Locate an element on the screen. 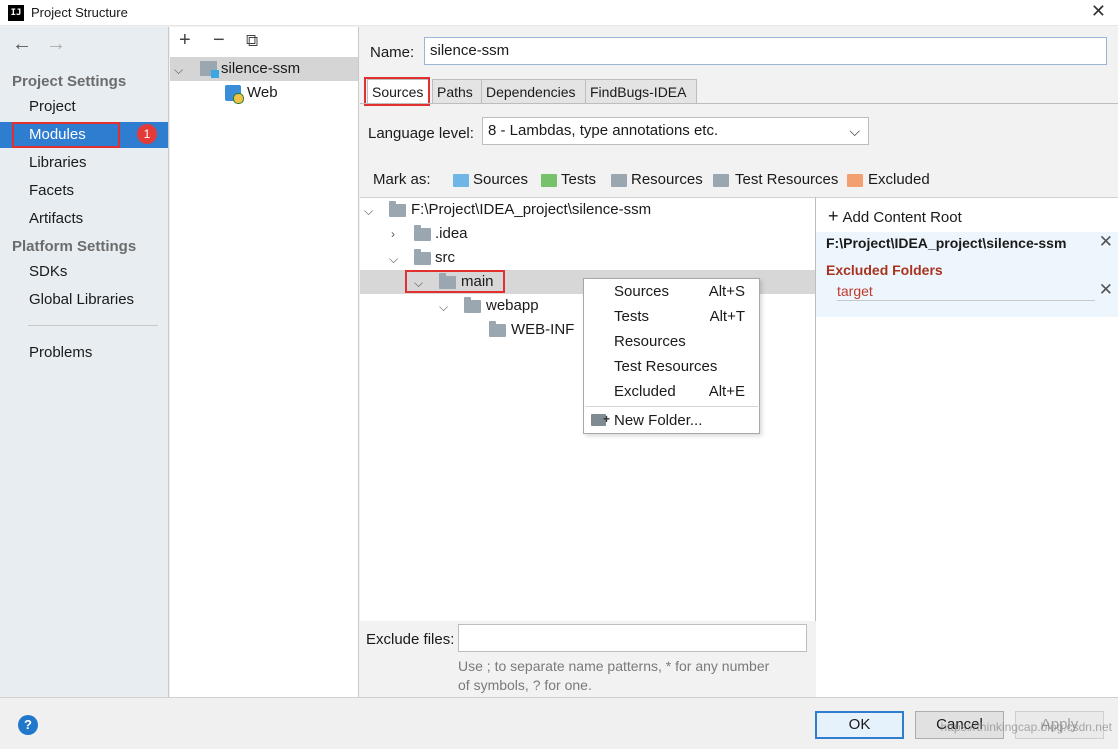 This screenshot has height=749, width=1118. tree-node-root: ⌵ F:\Project\IDEA_project\silence-ssm is located at coordinates (587, 210).